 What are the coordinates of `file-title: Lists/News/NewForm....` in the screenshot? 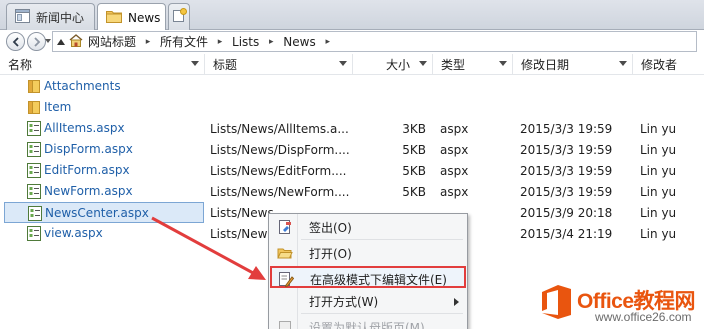 It's located at (280, 191).